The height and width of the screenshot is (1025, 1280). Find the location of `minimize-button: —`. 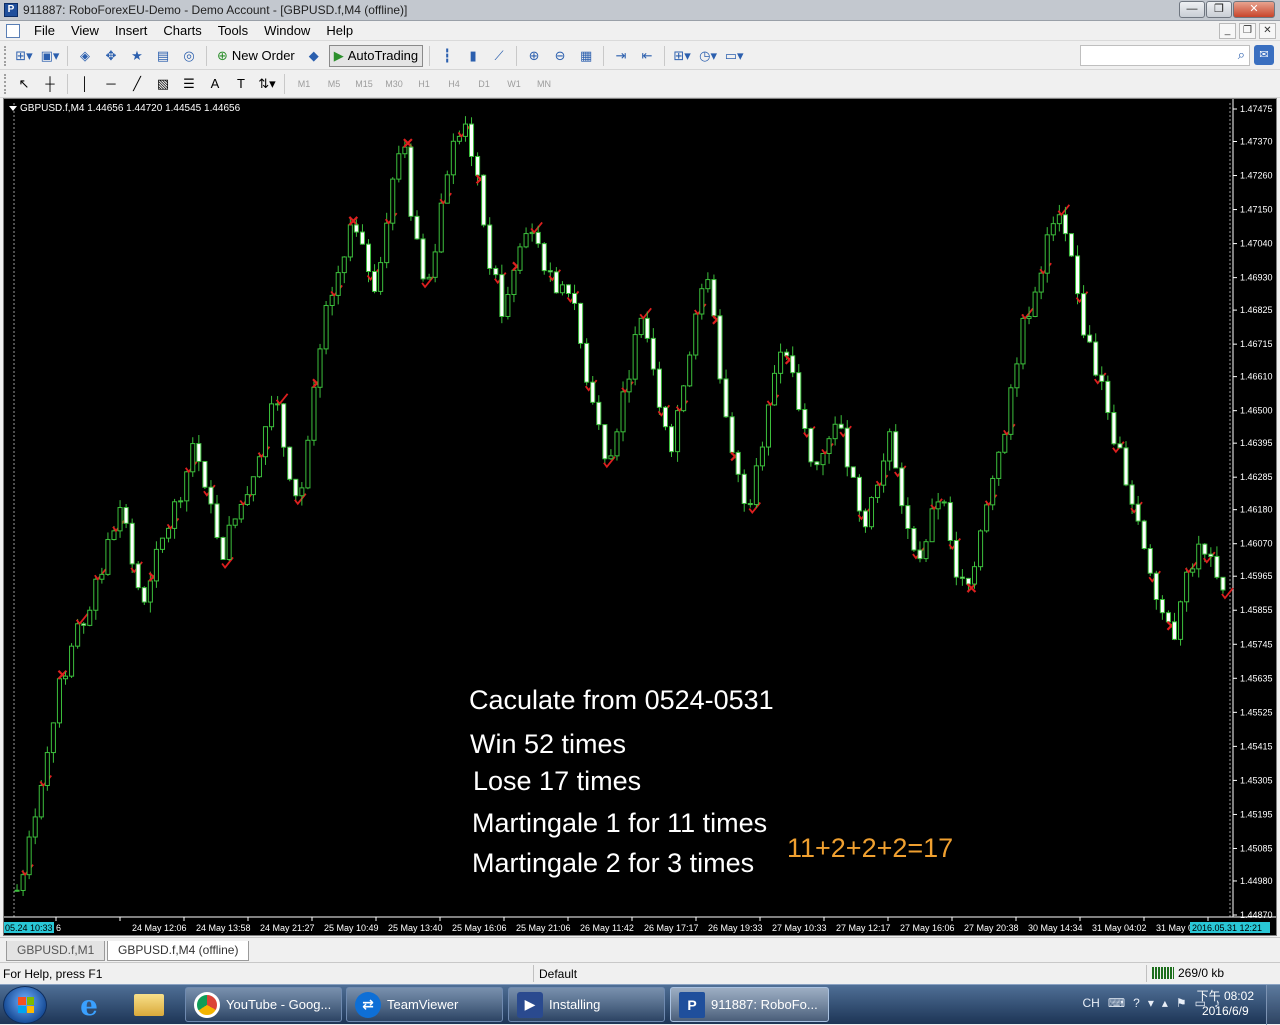

minimize-button: — is located at coordinates (1192, 9).